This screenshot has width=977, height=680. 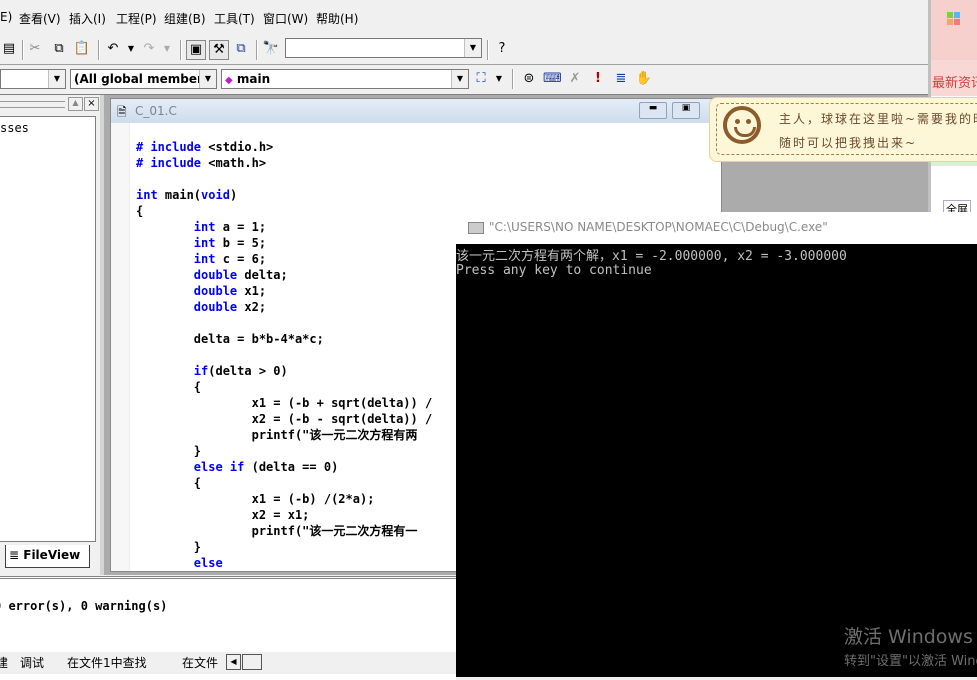 I want to click on members-combo: (All global members ▼, so click(x=143, y=79).